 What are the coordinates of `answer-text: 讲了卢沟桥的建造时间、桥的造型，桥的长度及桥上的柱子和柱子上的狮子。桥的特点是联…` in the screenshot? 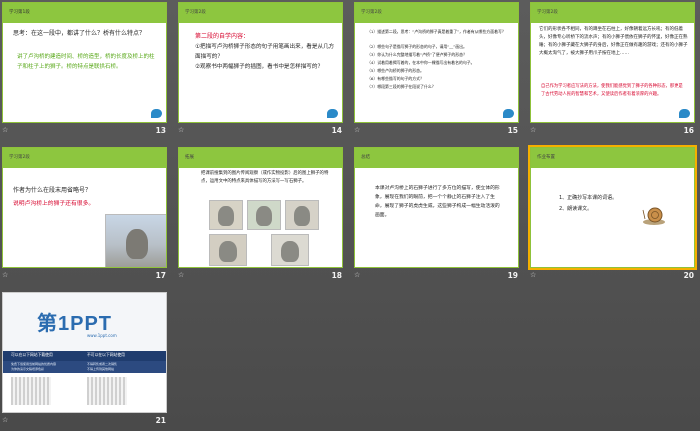 It's located at (86, 62).